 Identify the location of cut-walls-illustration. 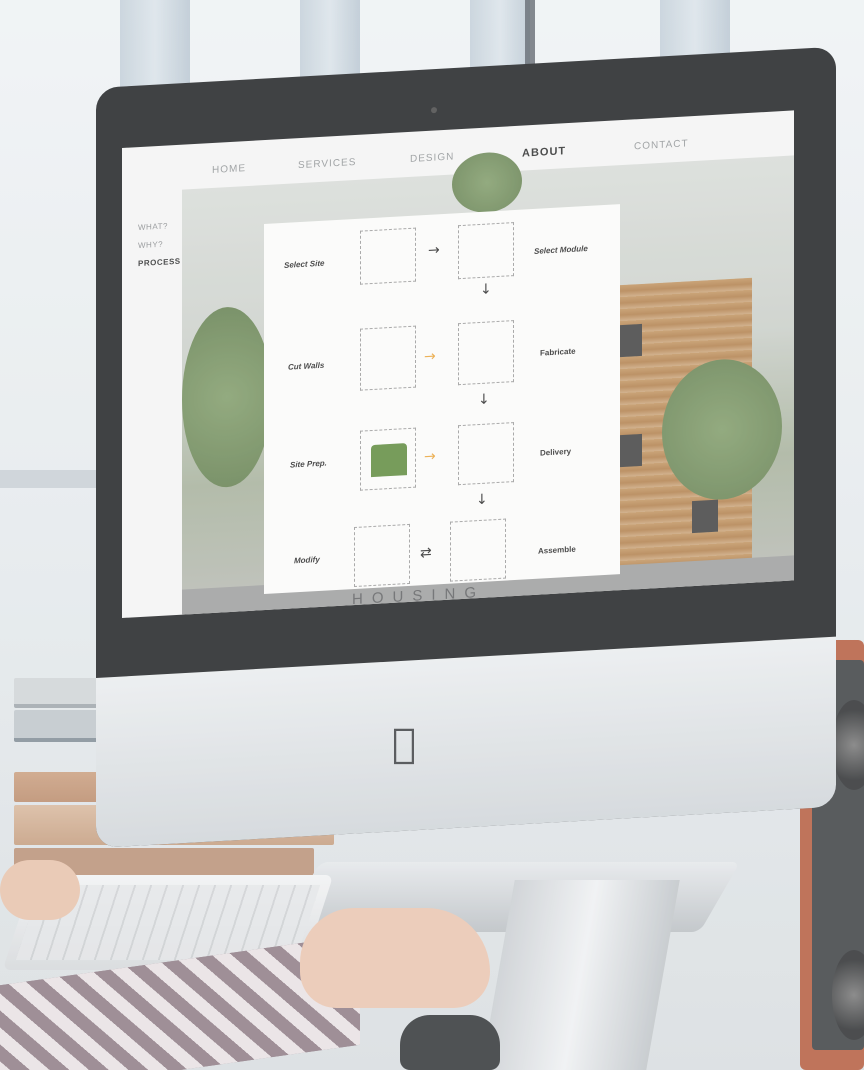
(388, 358).